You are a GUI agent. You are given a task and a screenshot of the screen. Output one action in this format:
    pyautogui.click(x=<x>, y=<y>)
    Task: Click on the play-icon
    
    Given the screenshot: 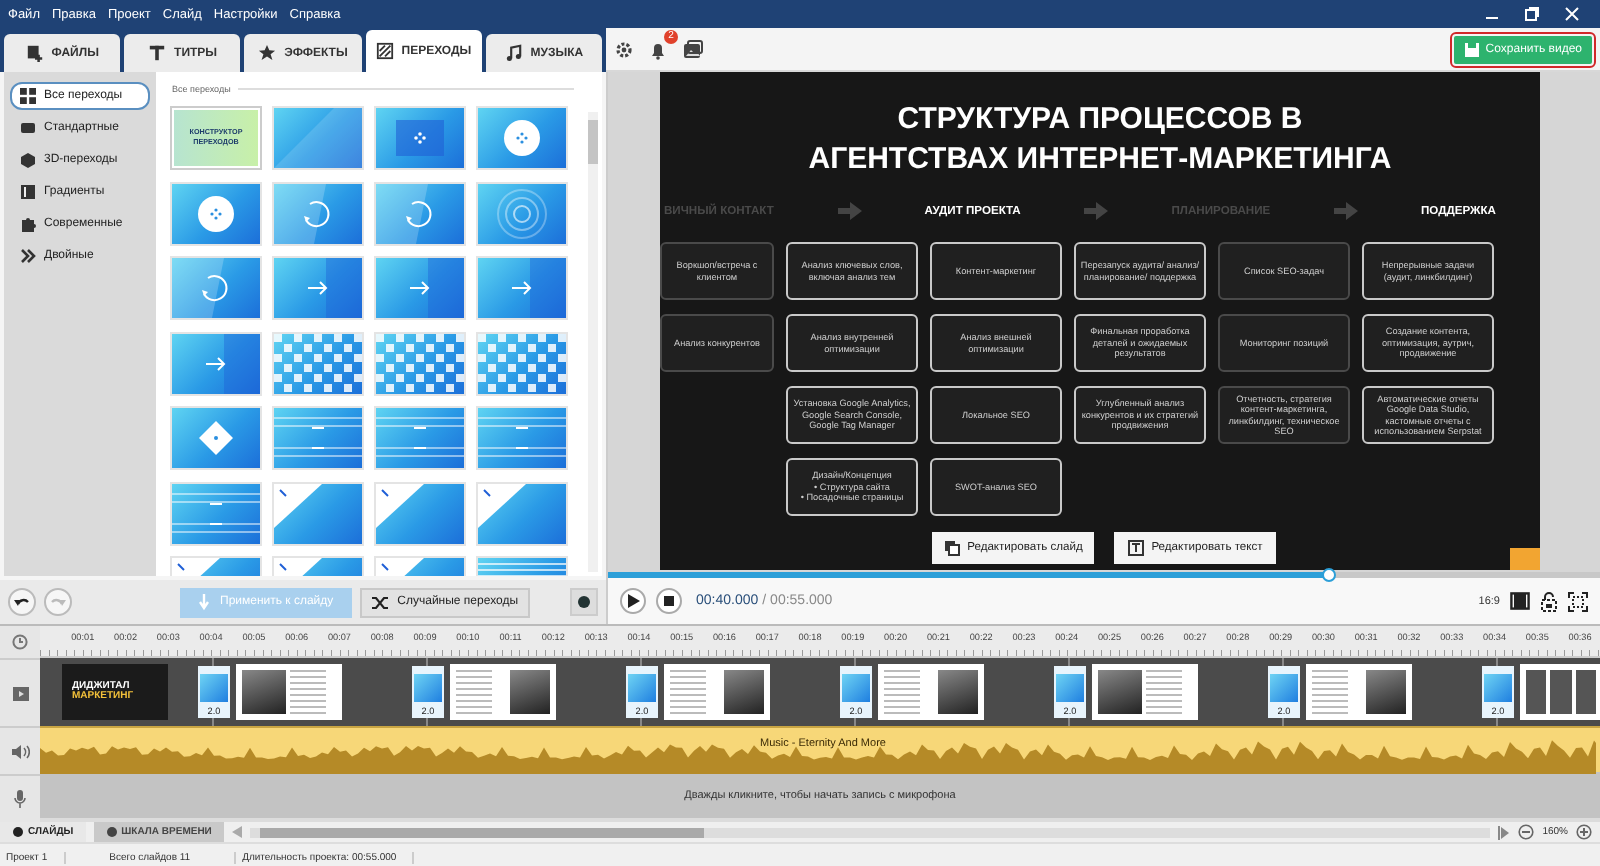 What is the action you would take?
    pyautogui.click(x=633, y=601)
    